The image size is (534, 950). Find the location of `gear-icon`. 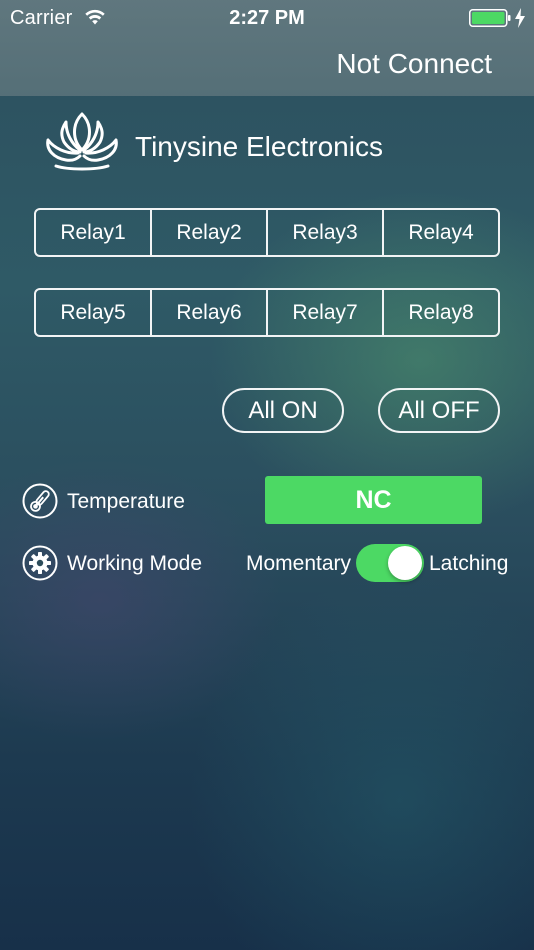

gear-icon is located at coordinates (40, 563).